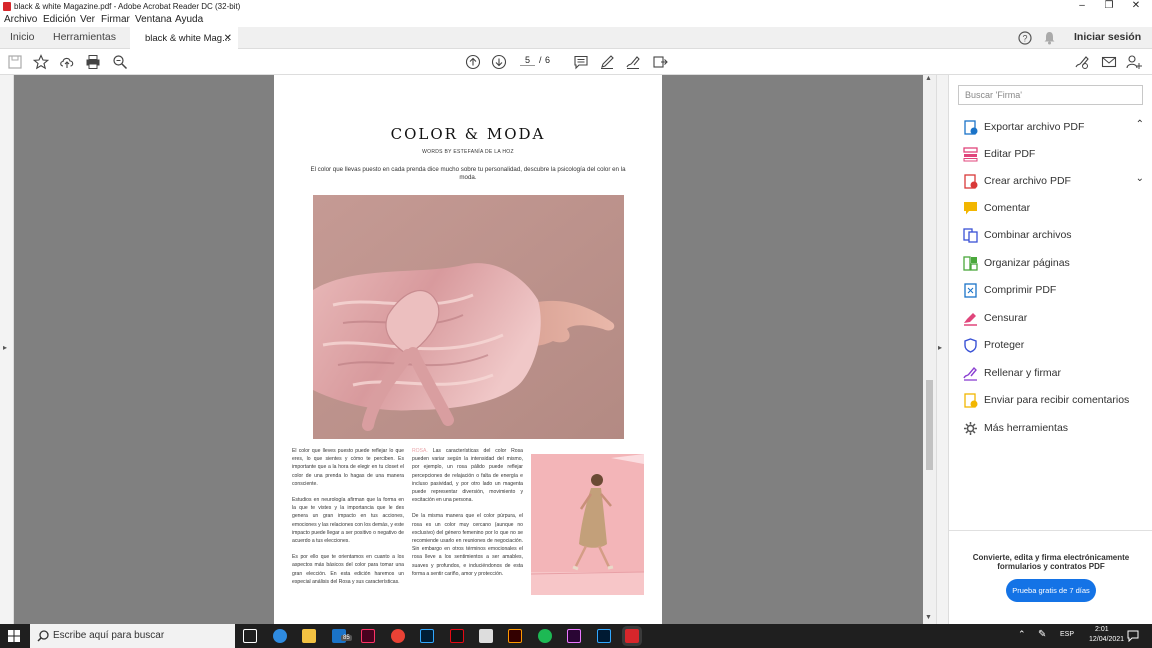 The height and width of the screenshot is (648, 1152). What do you see at coordinates (1106, 639) in the screenshot?
I see `clock-date: 12/04/2021` at bounding box center [1106, 639].